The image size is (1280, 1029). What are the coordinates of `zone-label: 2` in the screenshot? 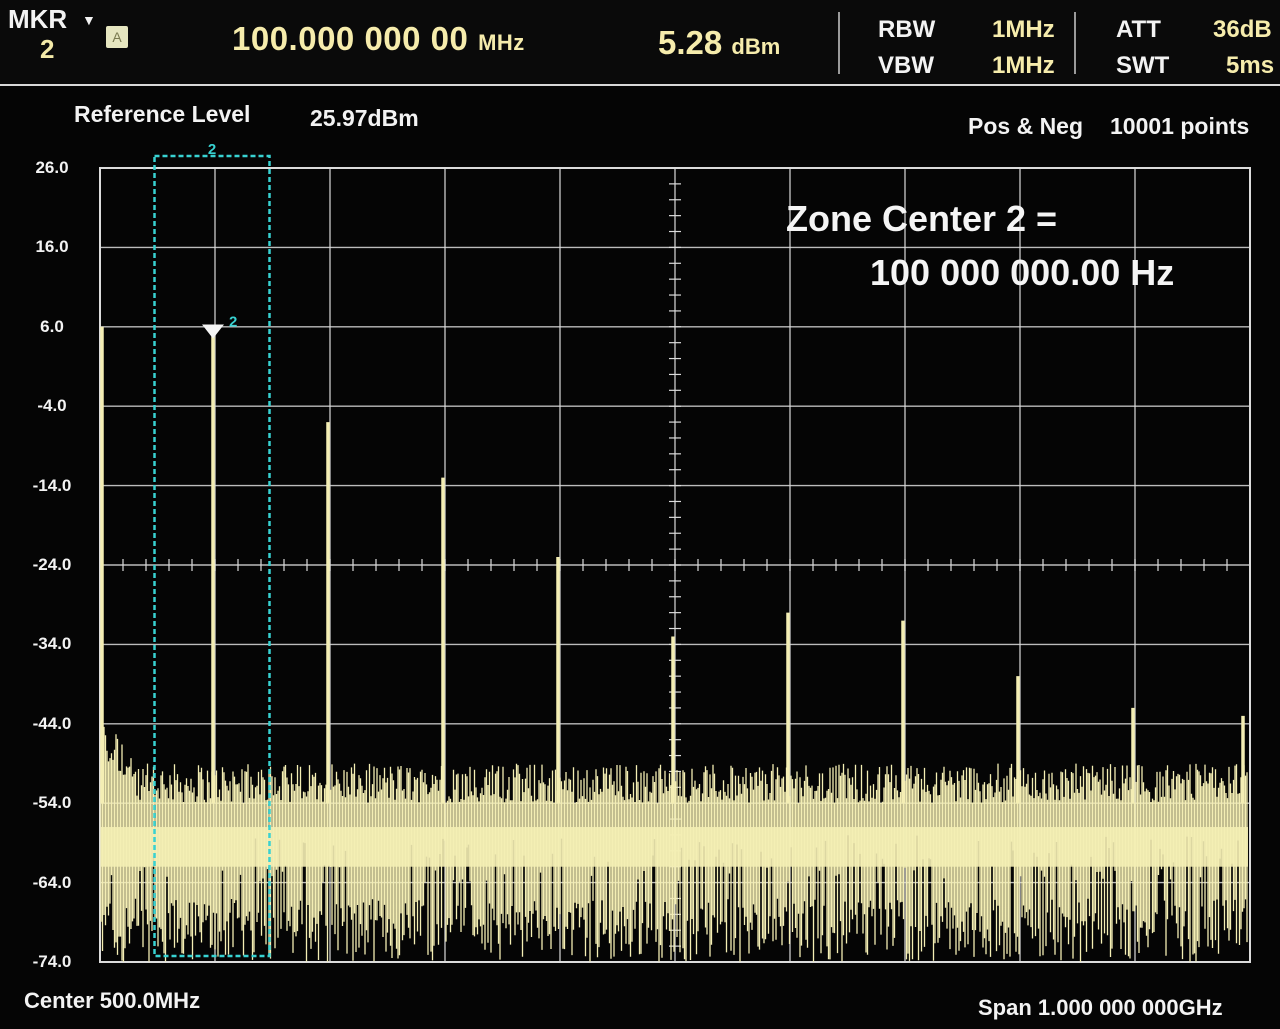 It's located at (212, 149).